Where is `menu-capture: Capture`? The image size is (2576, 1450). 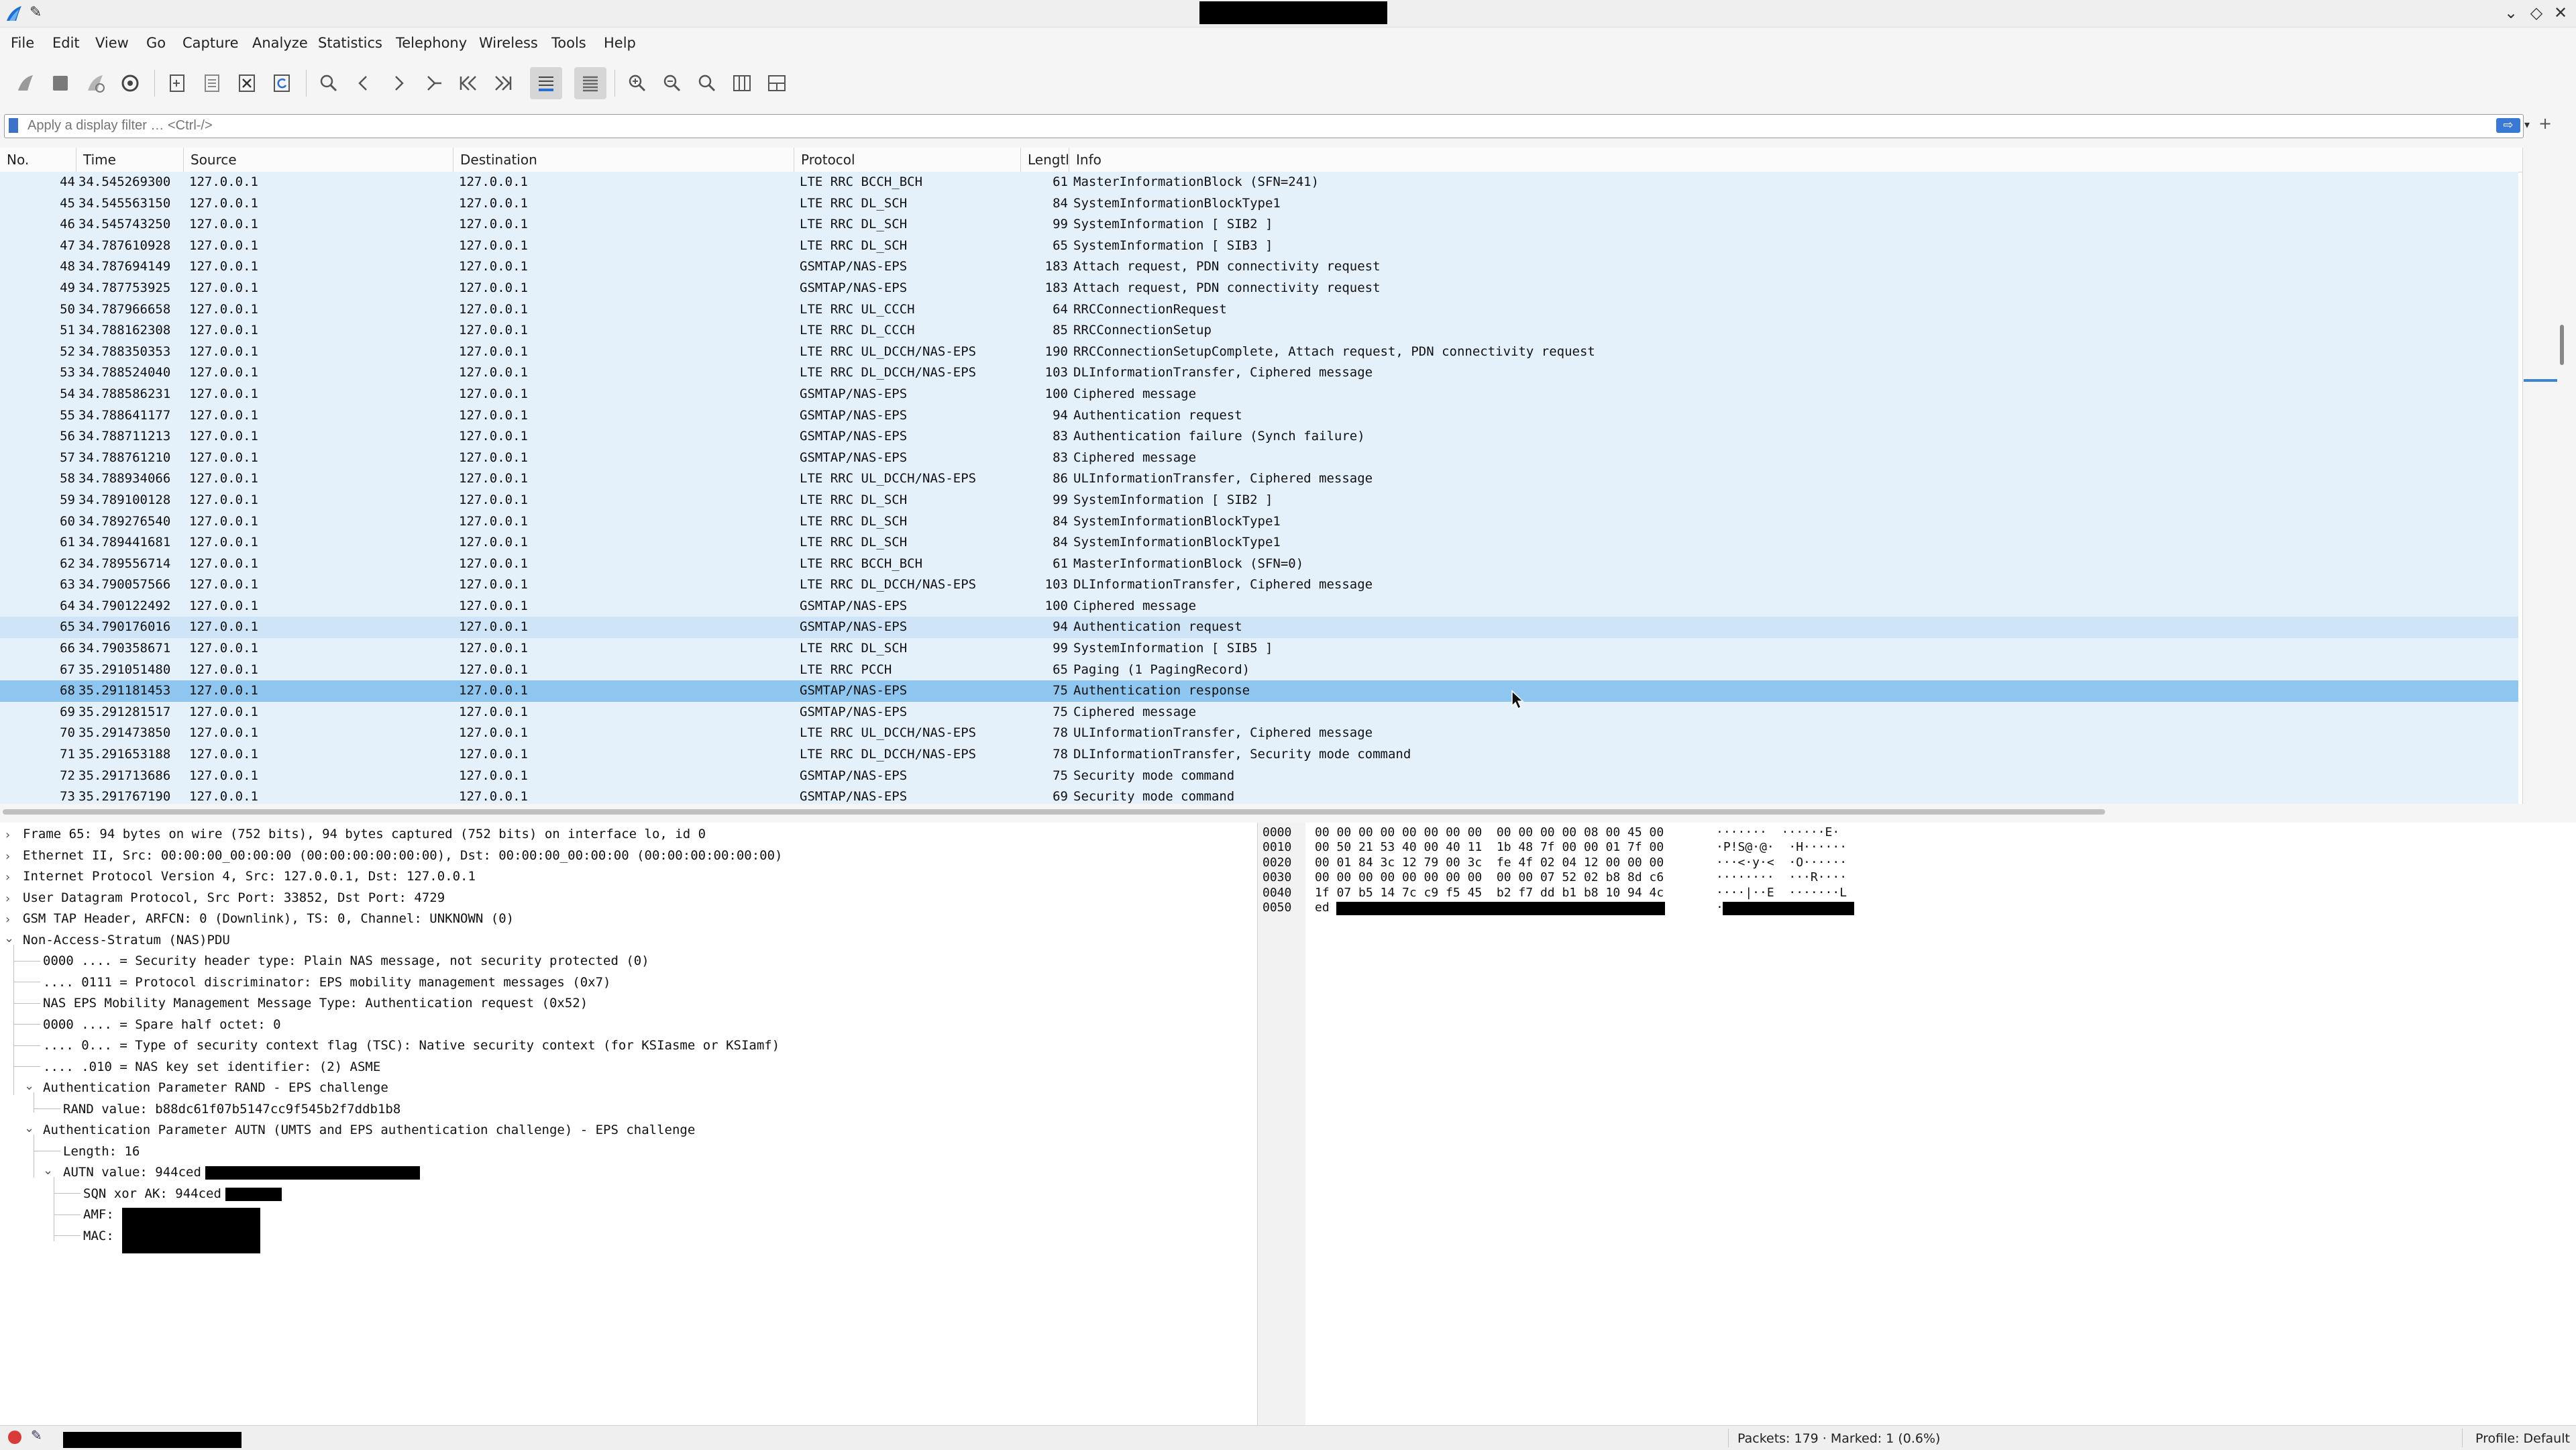
menu-capture: Capture is located at coordinates (210, 43).